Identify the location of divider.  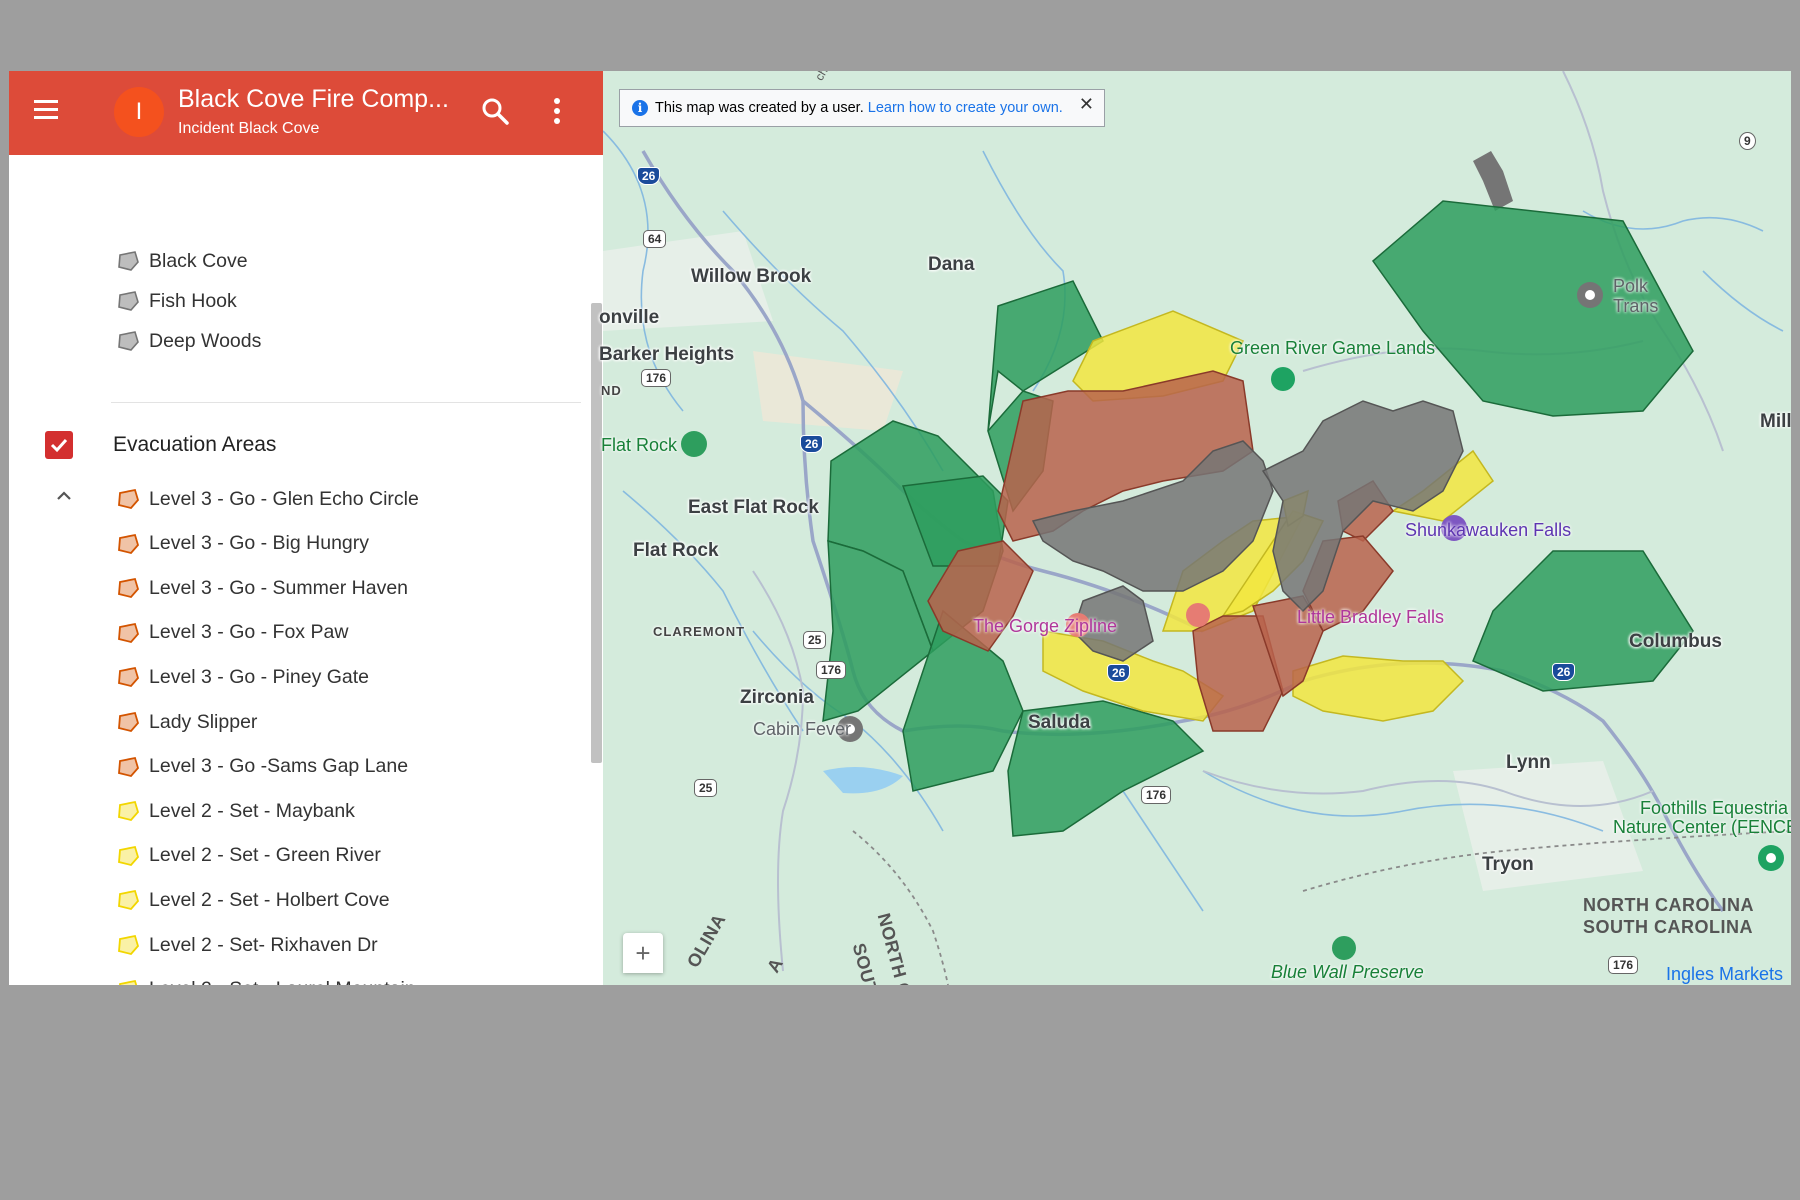
(346, 402).